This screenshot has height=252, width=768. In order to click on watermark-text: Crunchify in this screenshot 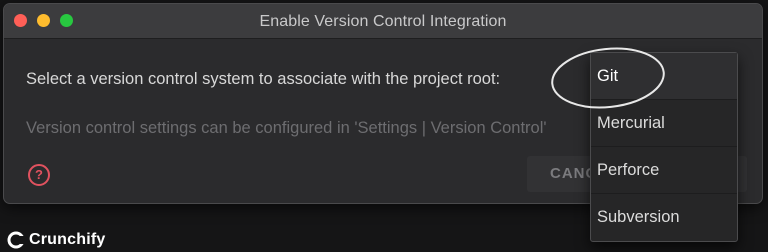, I will do `click(67, 239)`.